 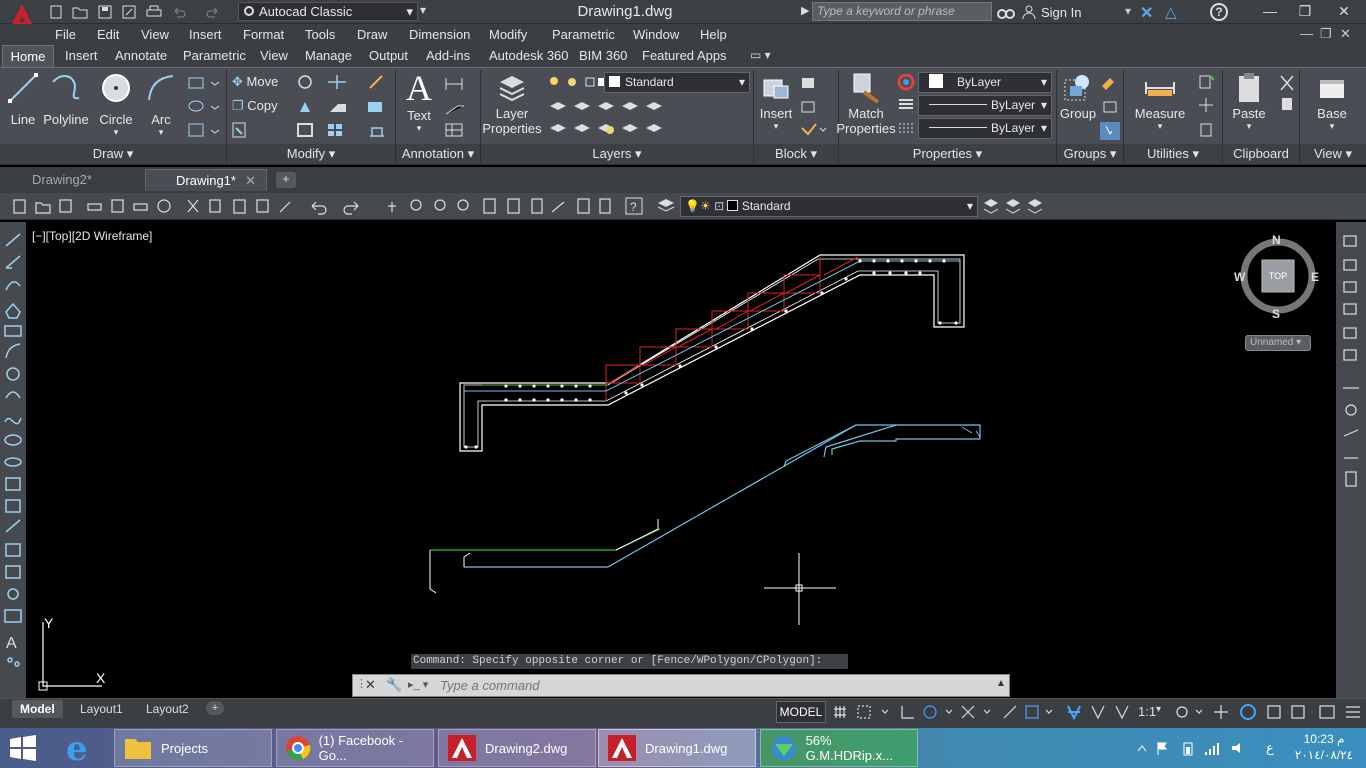 I want to click on right-palette-buttons, so click(x=1351, y=360).